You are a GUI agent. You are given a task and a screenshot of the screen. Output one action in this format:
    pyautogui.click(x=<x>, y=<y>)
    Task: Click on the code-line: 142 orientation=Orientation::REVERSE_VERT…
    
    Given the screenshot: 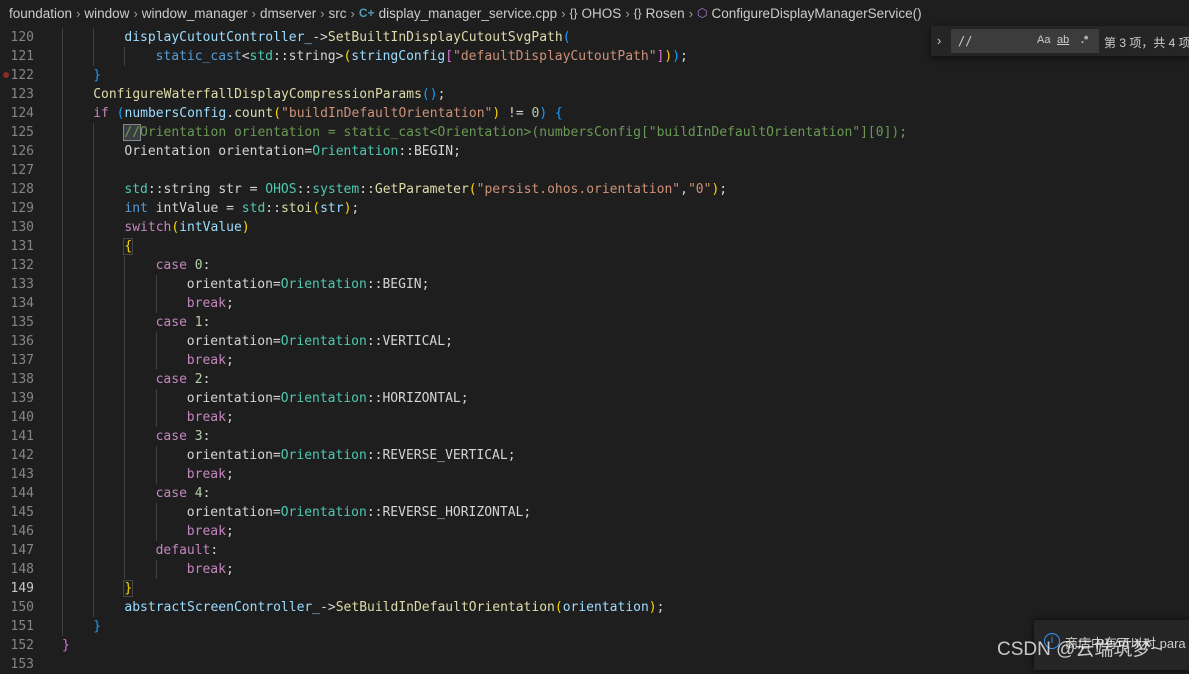 What is the action you would take?
    pyautogui.click(x=594, y=455)
    